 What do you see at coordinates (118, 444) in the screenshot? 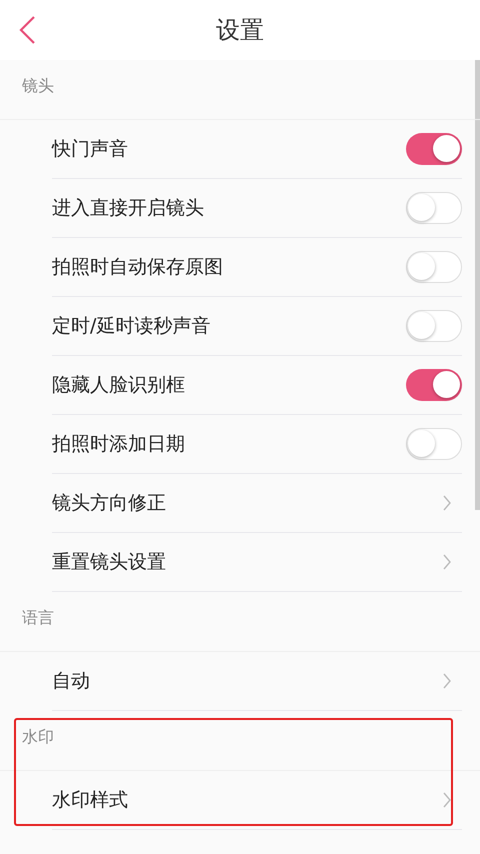
I see `row-label: 拍照时添加日期` at bounding box center [118, 444].